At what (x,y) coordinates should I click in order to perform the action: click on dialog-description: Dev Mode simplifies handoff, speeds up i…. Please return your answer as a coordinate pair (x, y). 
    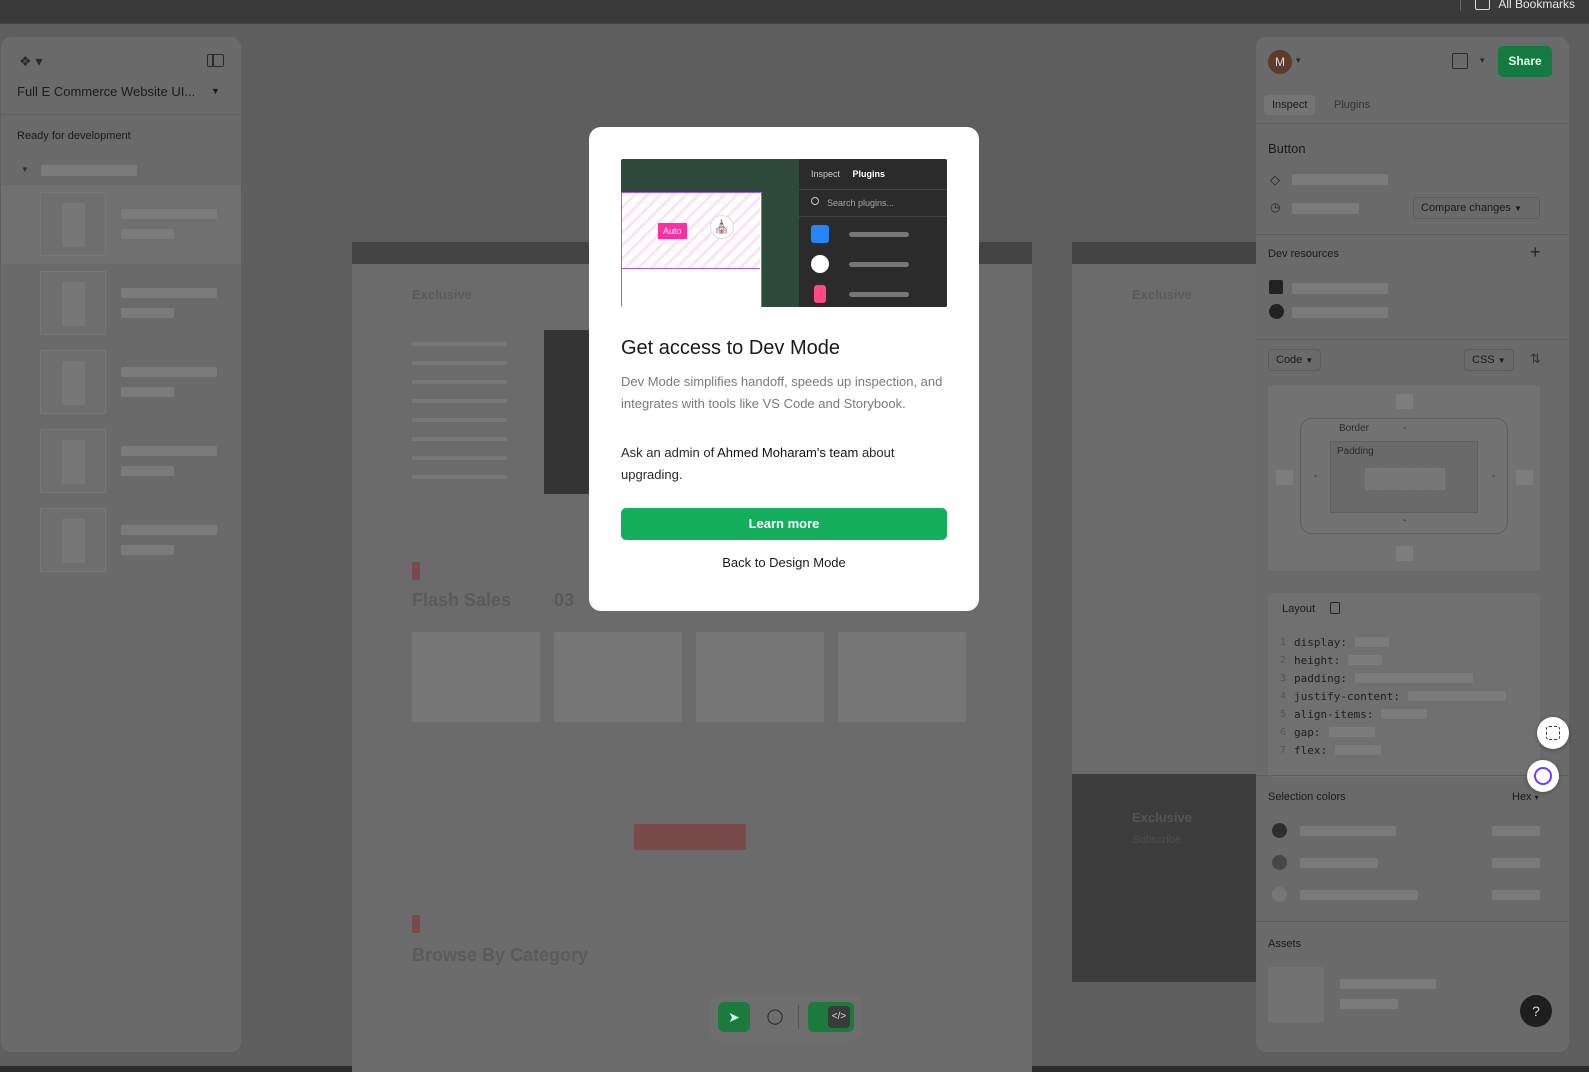
    Looking at the image, I should click on (782, 392).